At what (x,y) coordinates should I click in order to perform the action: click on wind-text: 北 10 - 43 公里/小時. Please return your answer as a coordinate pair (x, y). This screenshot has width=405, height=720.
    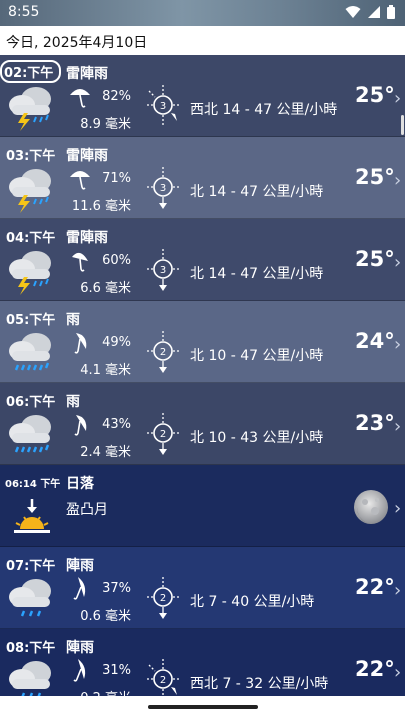
    Looking at the image, I should click on (257, 438).